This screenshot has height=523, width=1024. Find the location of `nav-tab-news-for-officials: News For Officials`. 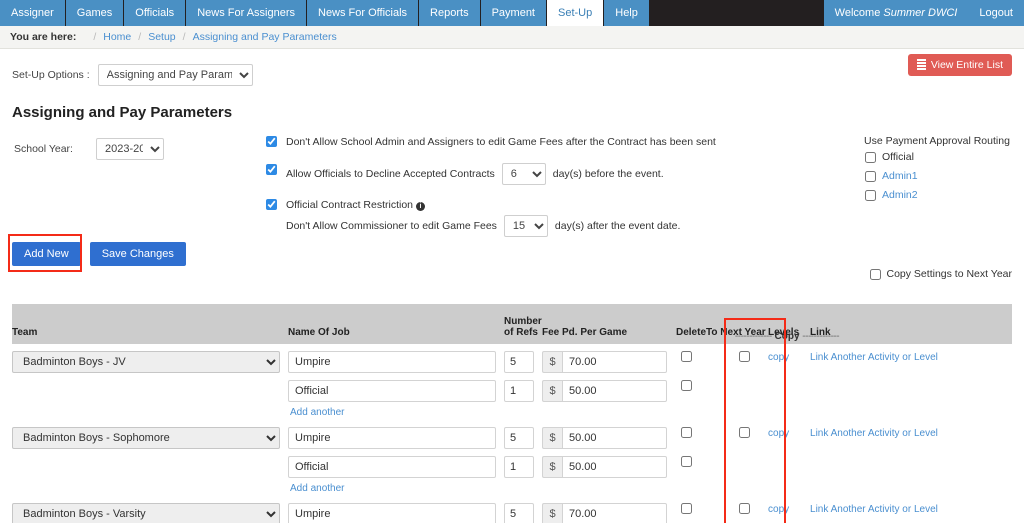

nav-tab-news-for-officials: News For Officials is located at coordinates (363, 13).